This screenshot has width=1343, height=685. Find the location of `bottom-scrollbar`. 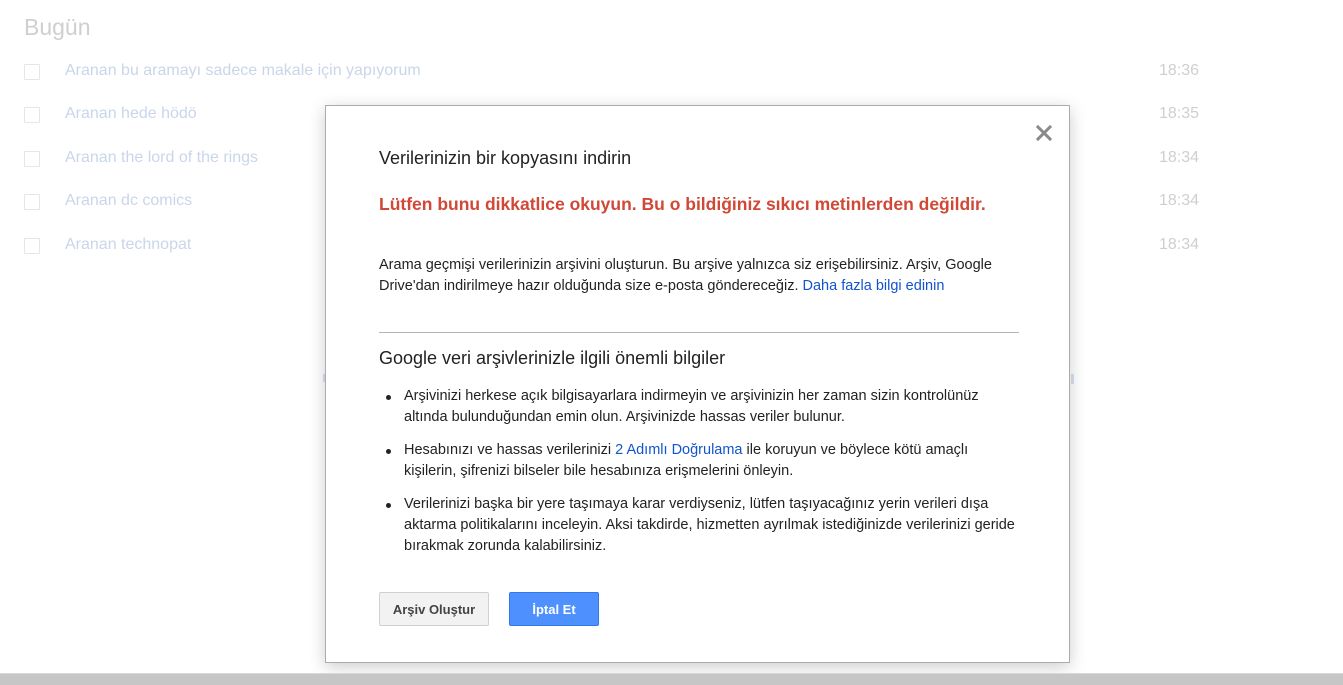

bottom-scrollbar is located at coordinates (671, 679).